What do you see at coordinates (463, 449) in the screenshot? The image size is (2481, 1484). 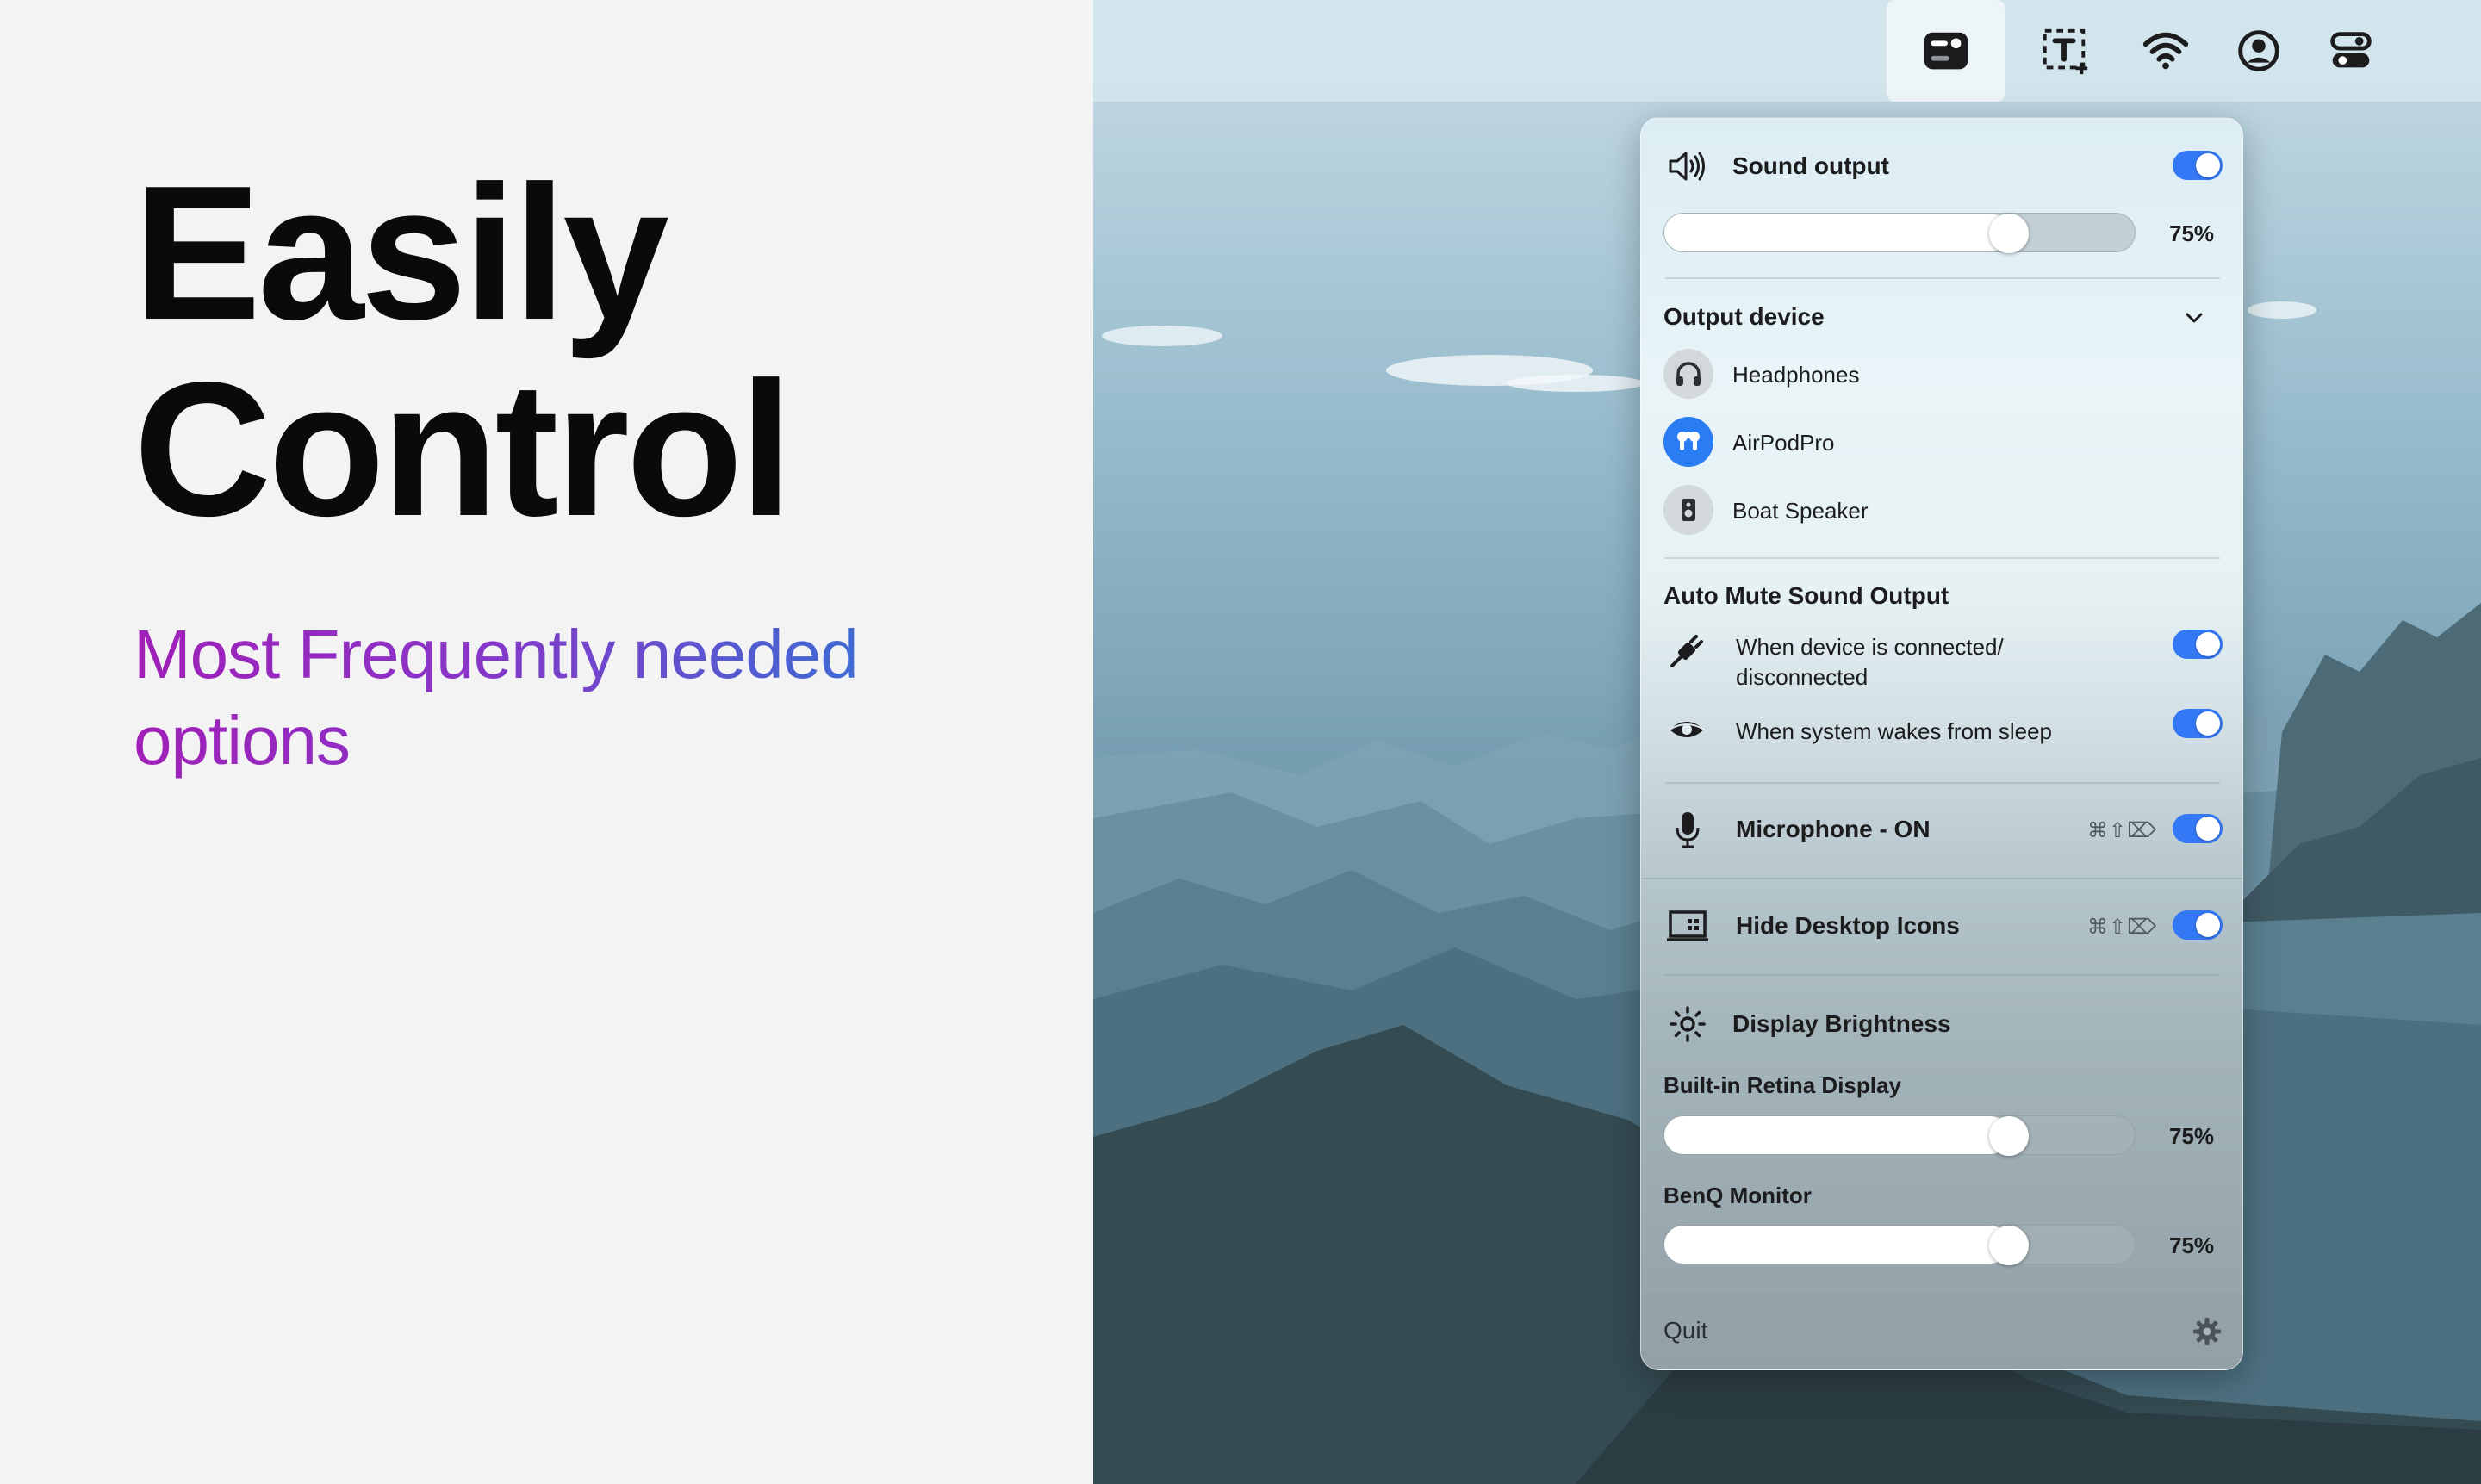 I see `headline-line-2: Control` at bounding box center [463, 449].